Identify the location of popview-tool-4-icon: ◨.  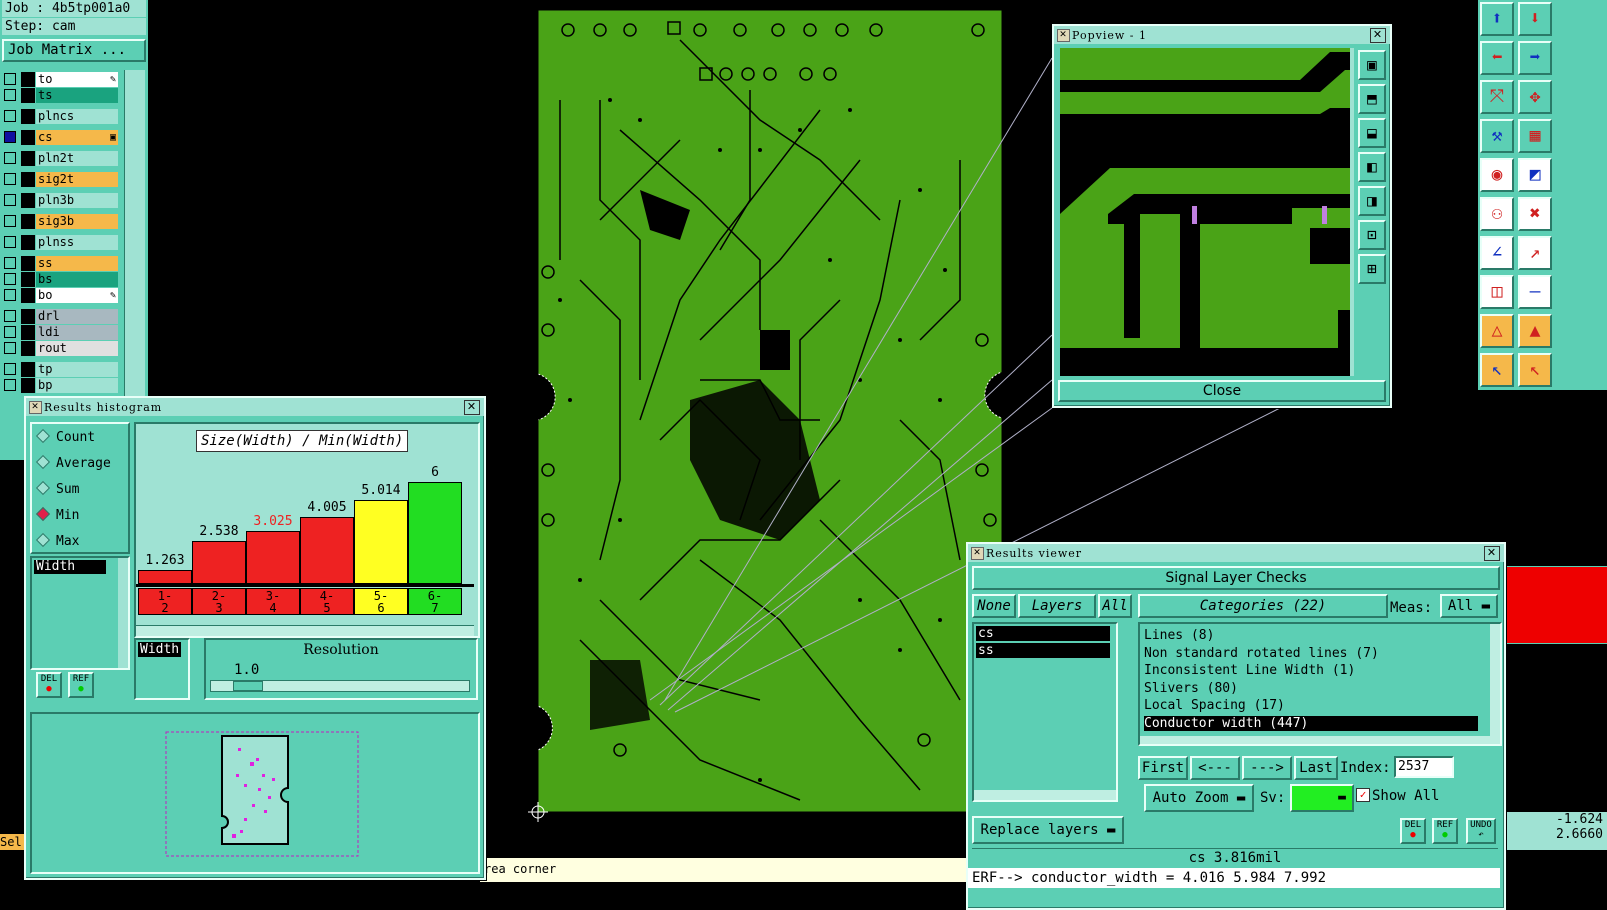
(1372, 201).